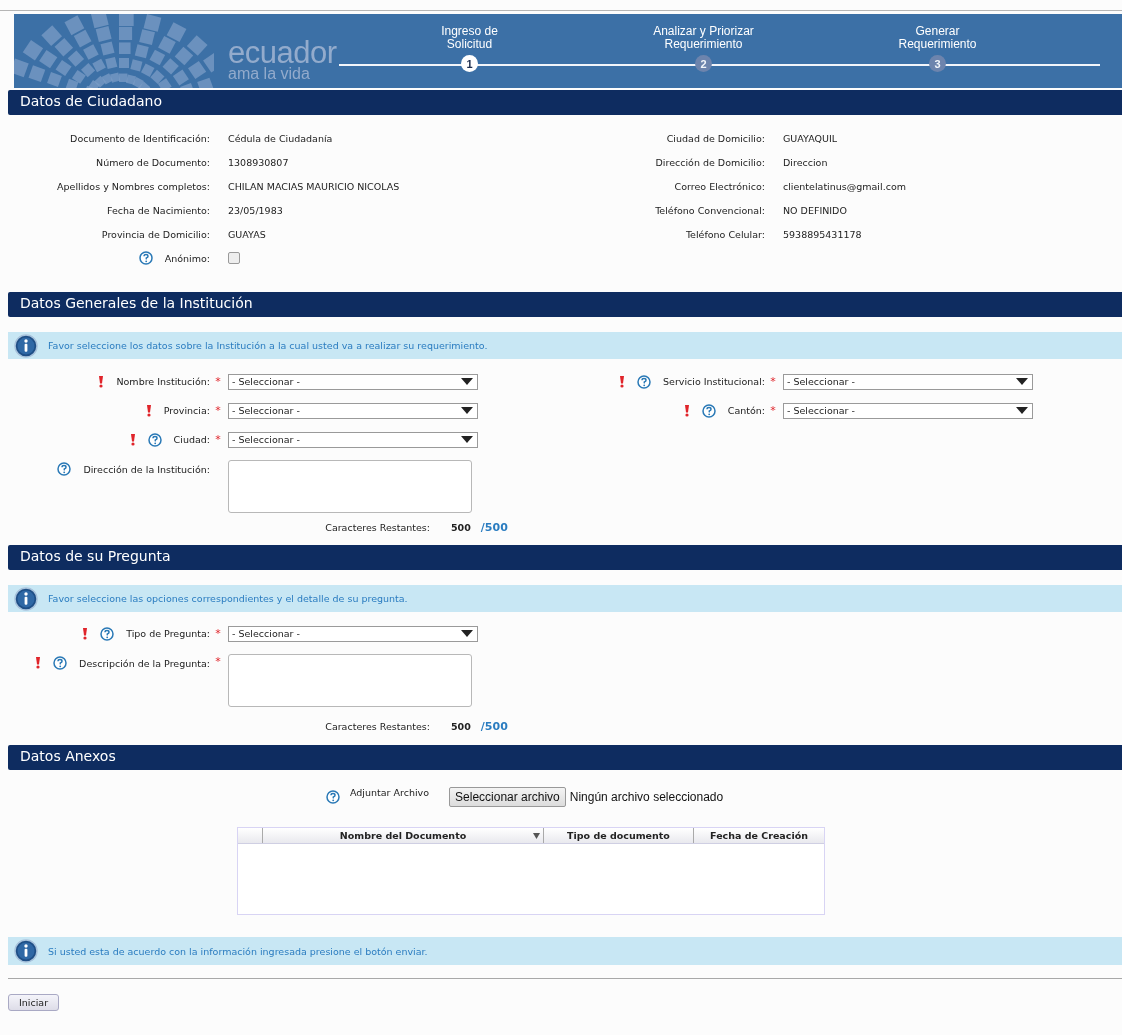 The width and height of the screenshot is (1122, 1035). Describe the element at coordinates (710, 162) in the screenshot. I see `field-label: Dirección de Domicilio:` at that location.